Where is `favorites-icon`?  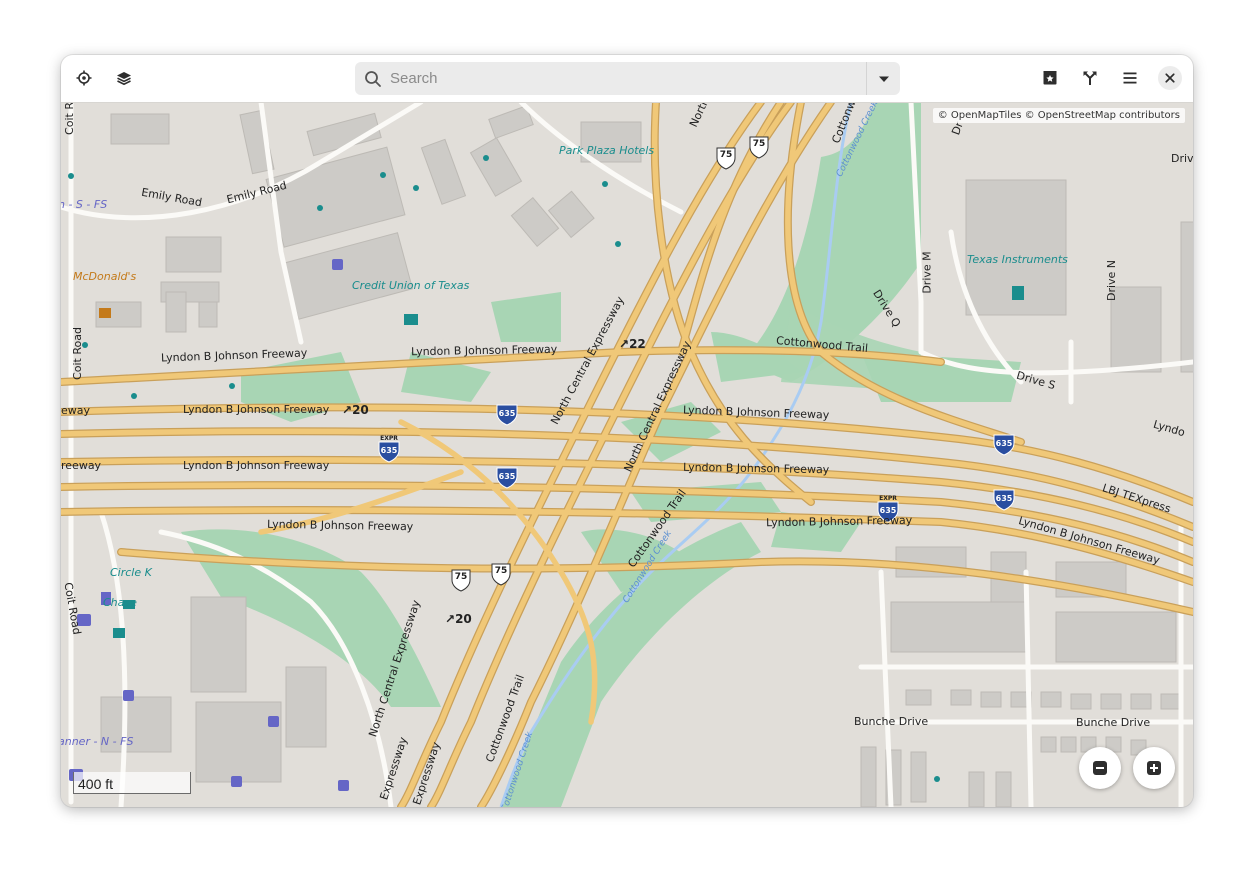 favorites-icon is located at coordinates (1050, 78).